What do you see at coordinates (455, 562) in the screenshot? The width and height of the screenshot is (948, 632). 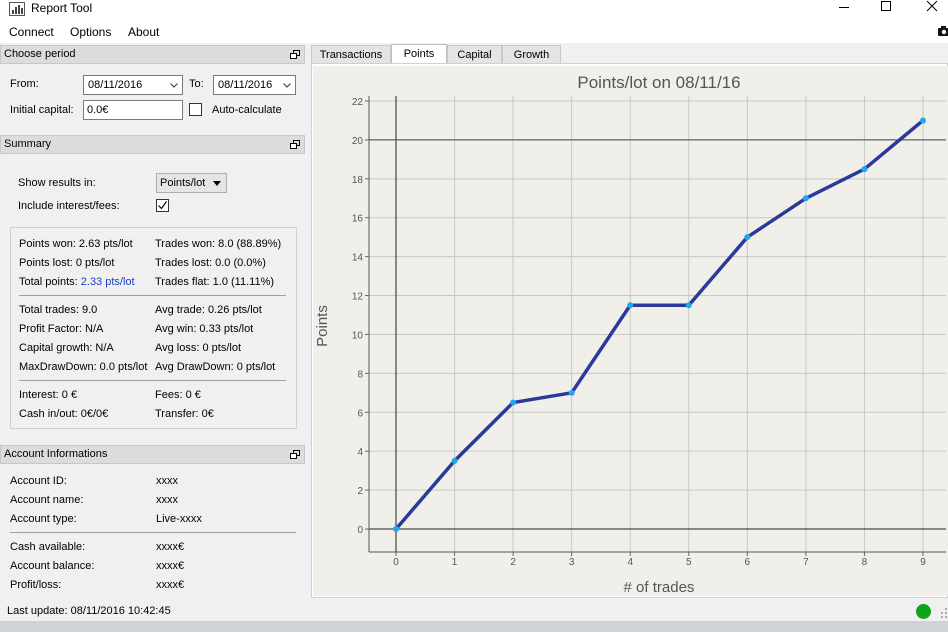 I see `x-tick-label: 1` at bounding box center [455, 562].